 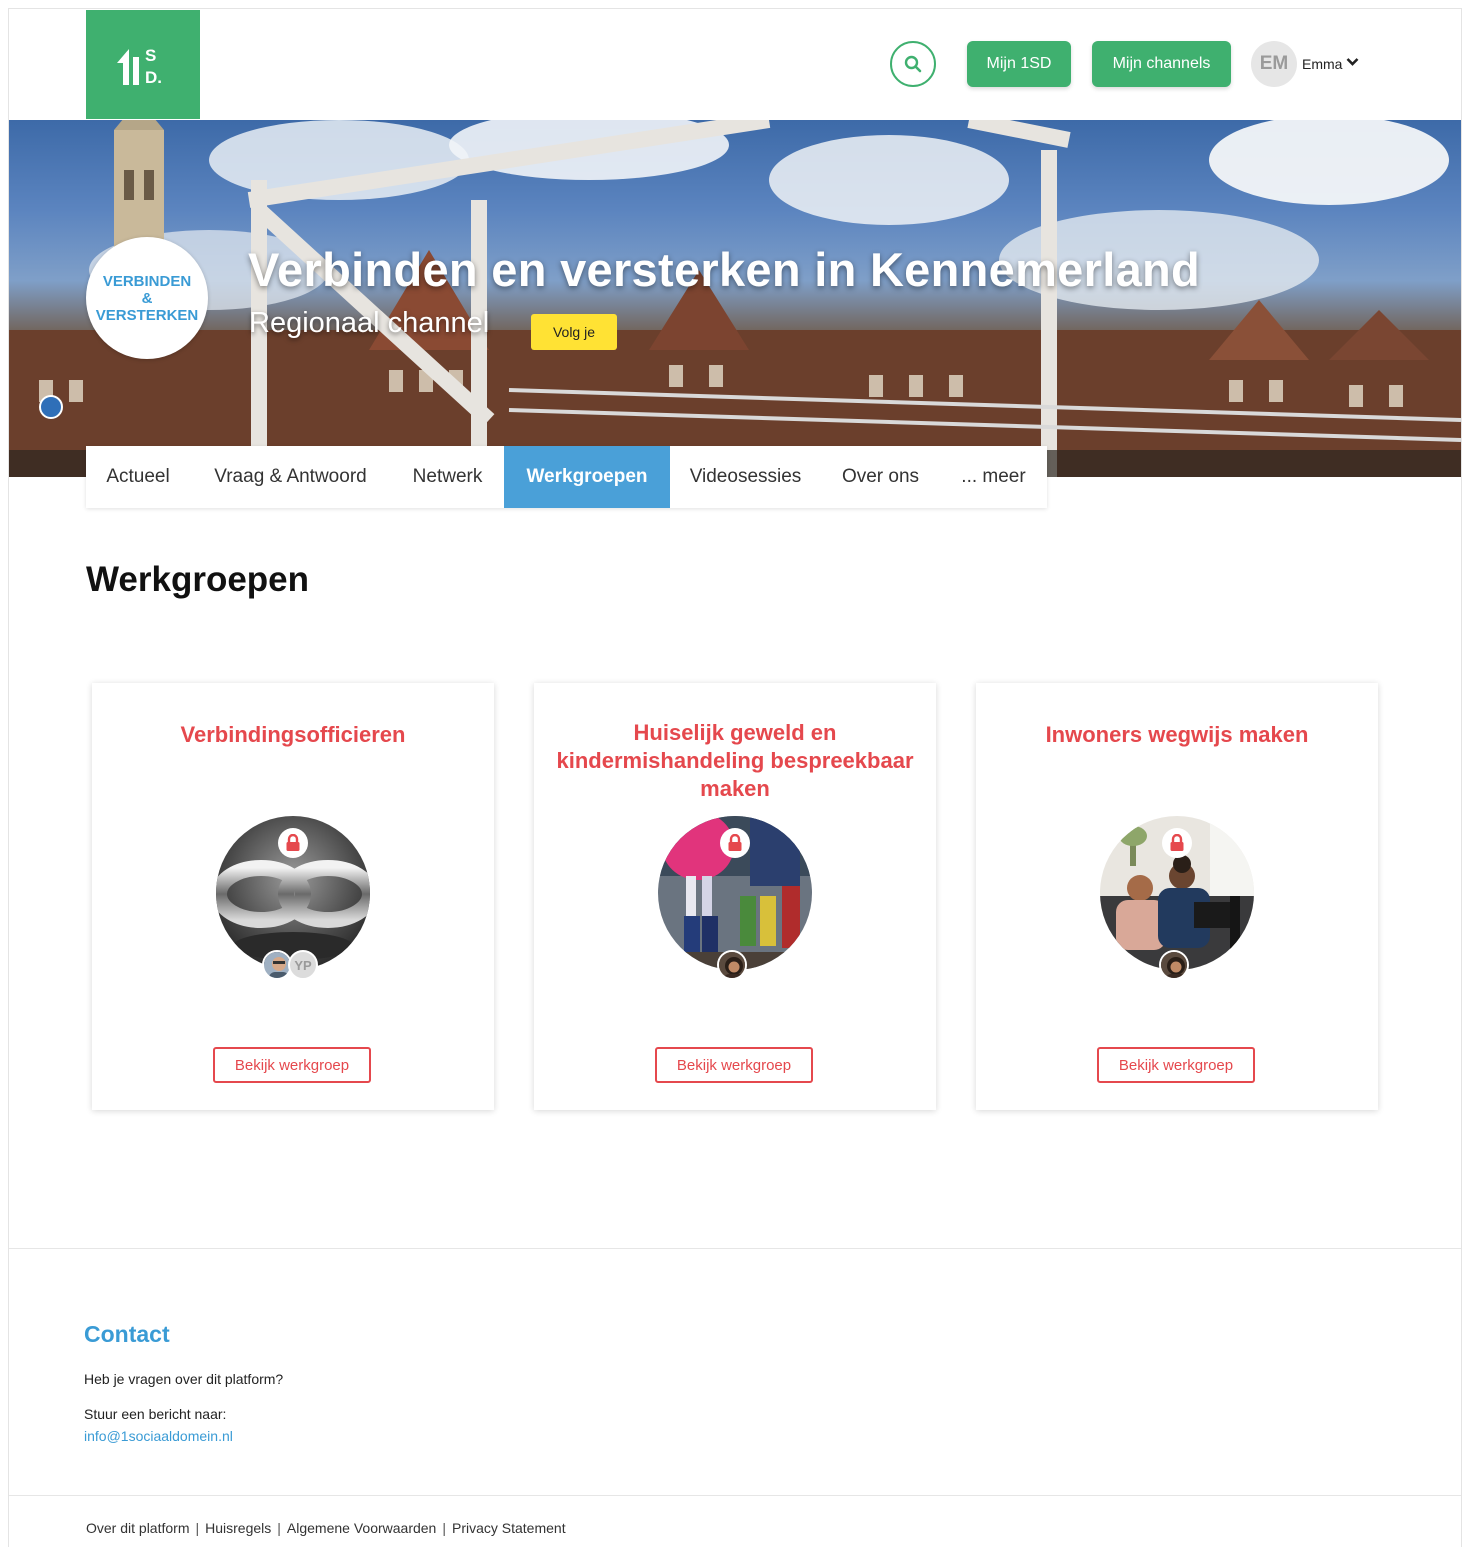 What do you see at coordinates (880, 477) in the screenshot?
I see `tab-over-ons: Over ons` at bounding box center [880, 477].